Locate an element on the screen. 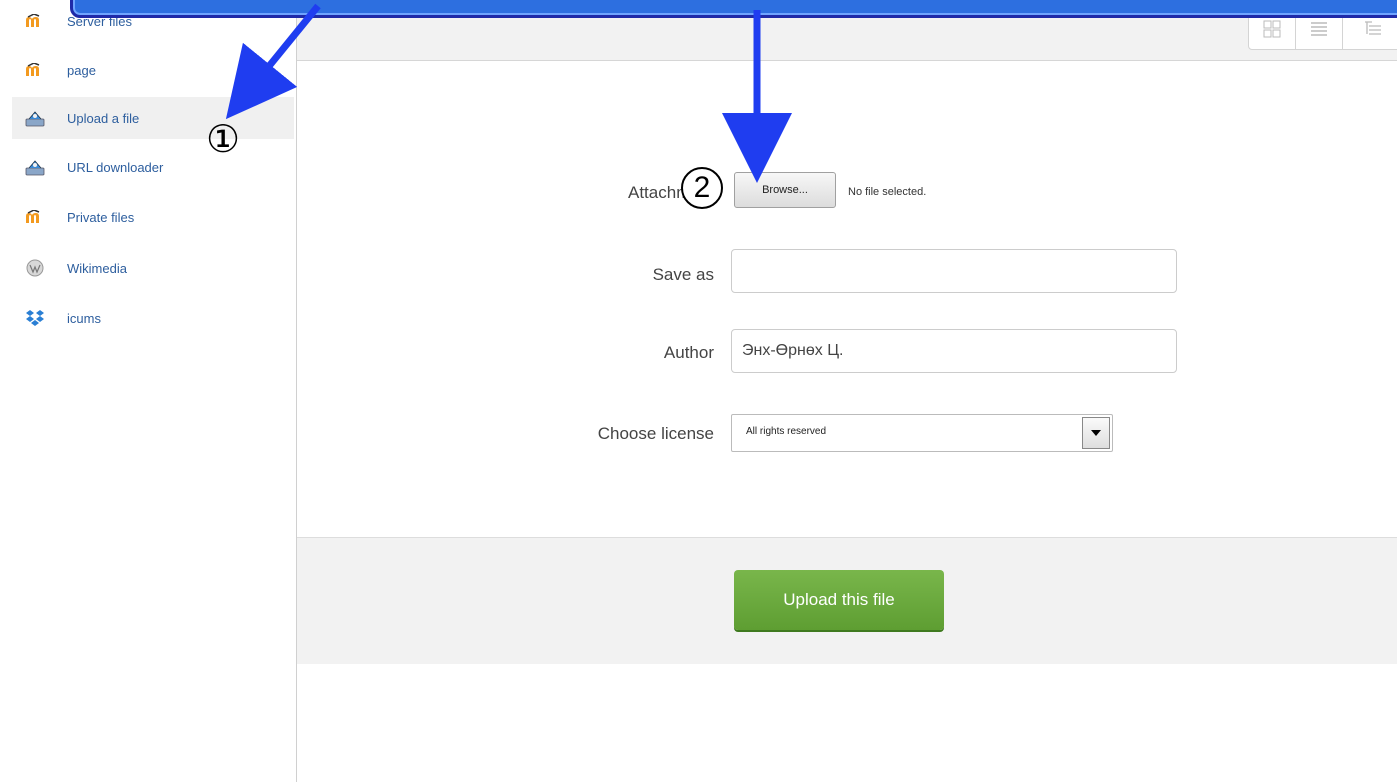 The image size is (1397, 782). annotation-marker-1: ① is located at coordinates (223, 139).